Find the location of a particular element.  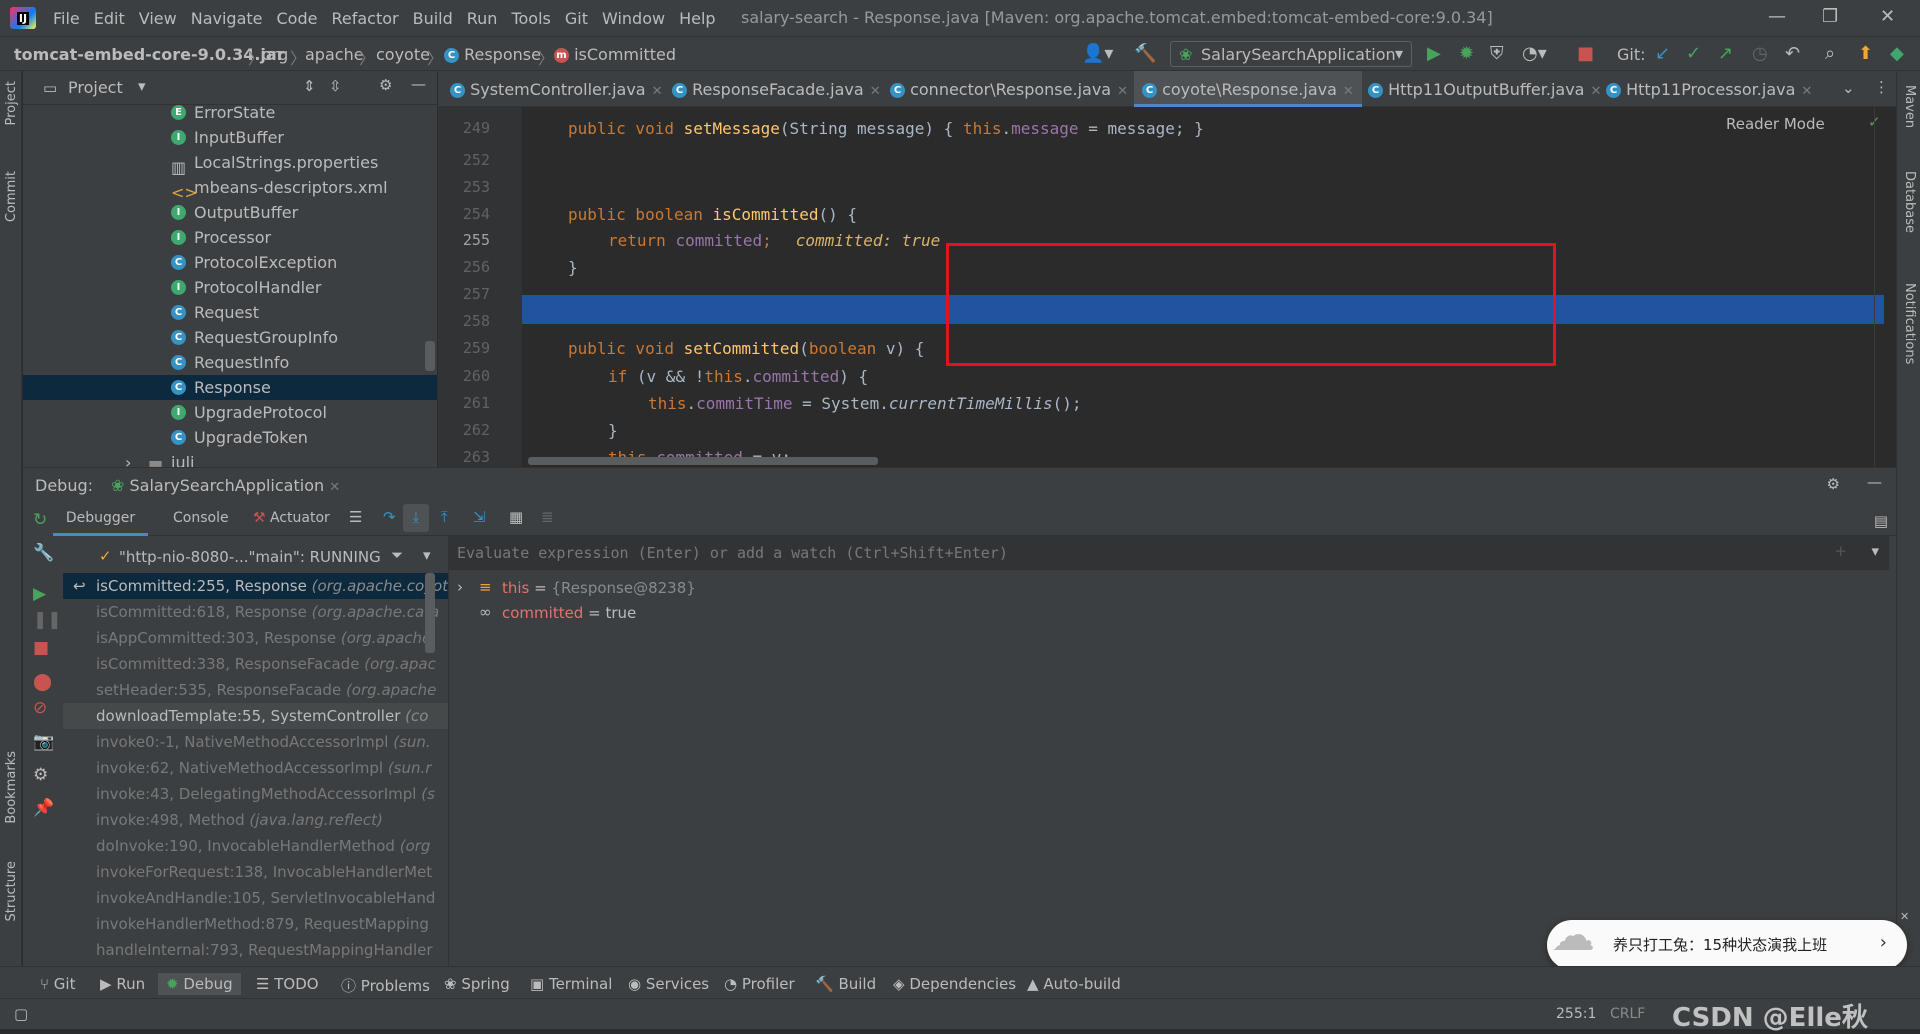

tree-item: I UpgradeProtocol is located at coordinates (230, 412).